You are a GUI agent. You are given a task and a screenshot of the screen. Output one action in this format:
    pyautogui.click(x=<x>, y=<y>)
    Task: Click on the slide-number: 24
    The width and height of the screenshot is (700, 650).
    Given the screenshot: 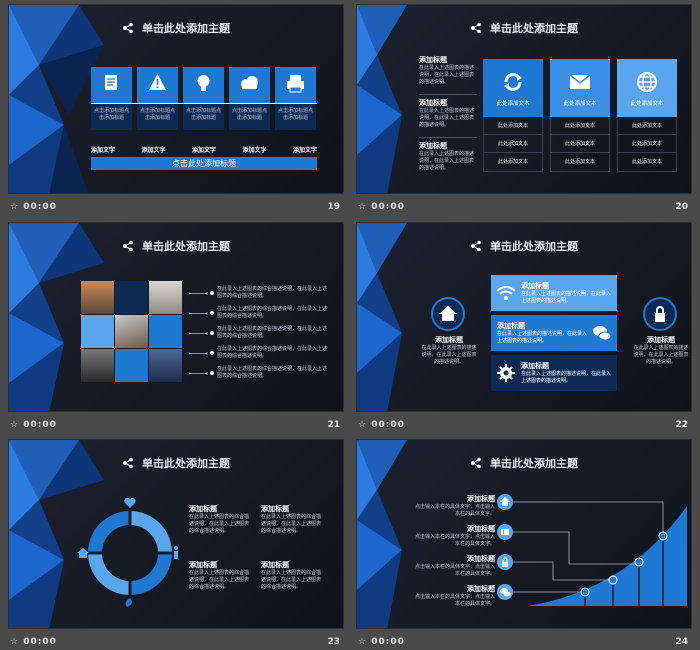 What is the action you would take?
    pyautogui.click(x=681, y=642)
    